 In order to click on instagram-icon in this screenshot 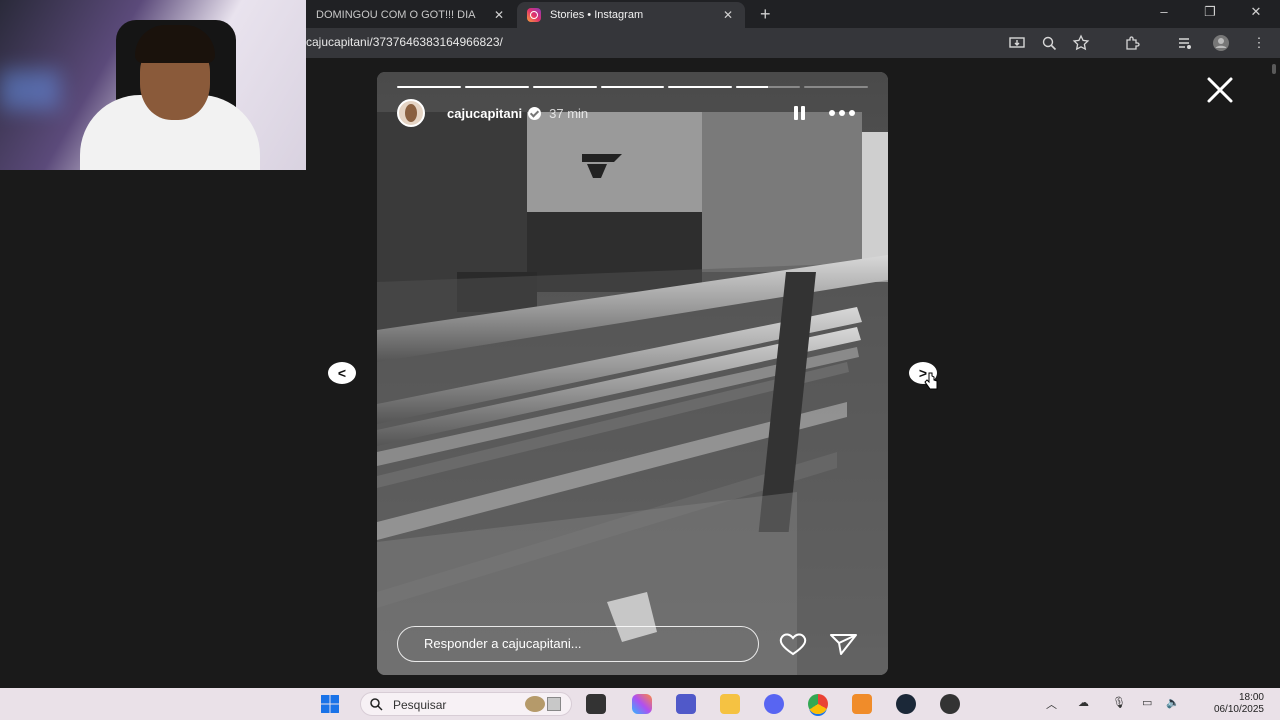, I will do `click(534, 15)`.